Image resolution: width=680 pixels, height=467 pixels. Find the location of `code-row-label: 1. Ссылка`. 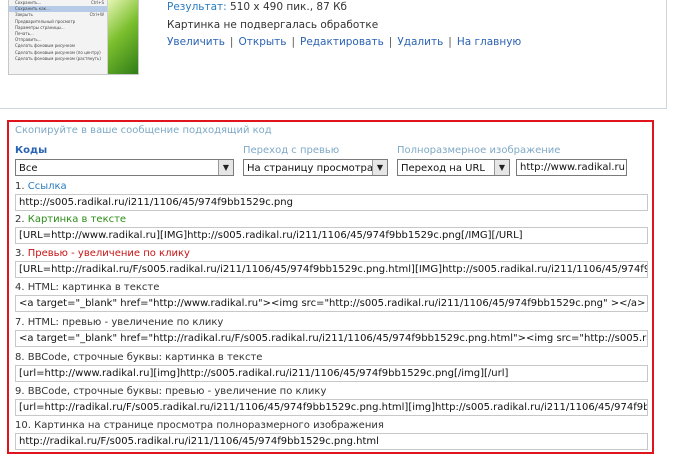

code-row-label: 1. Ссылка is located at coordinates (41, 186).